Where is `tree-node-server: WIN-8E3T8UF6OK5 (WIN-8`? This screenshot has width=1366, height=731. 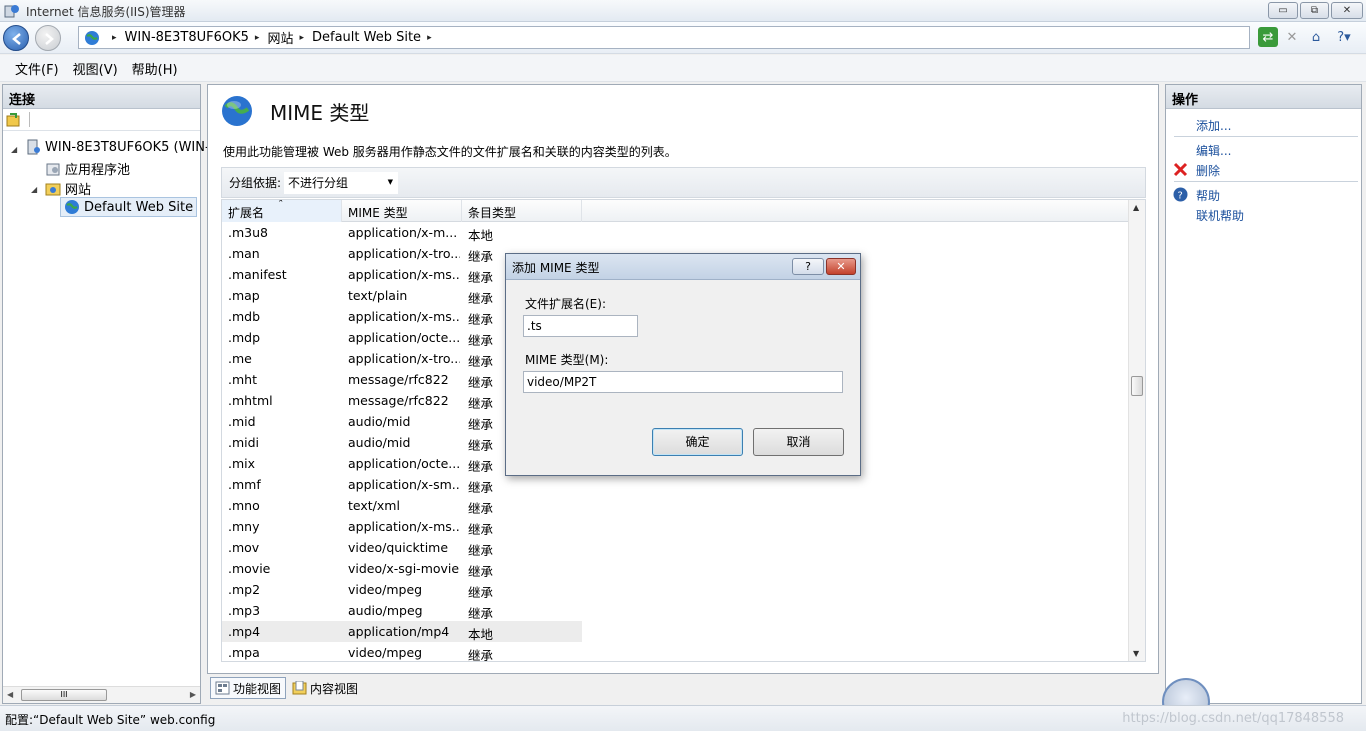 tree-node-server: WIN-8E3T8UF6OK5 (WIN-8 is located at coordinates (121, 147).